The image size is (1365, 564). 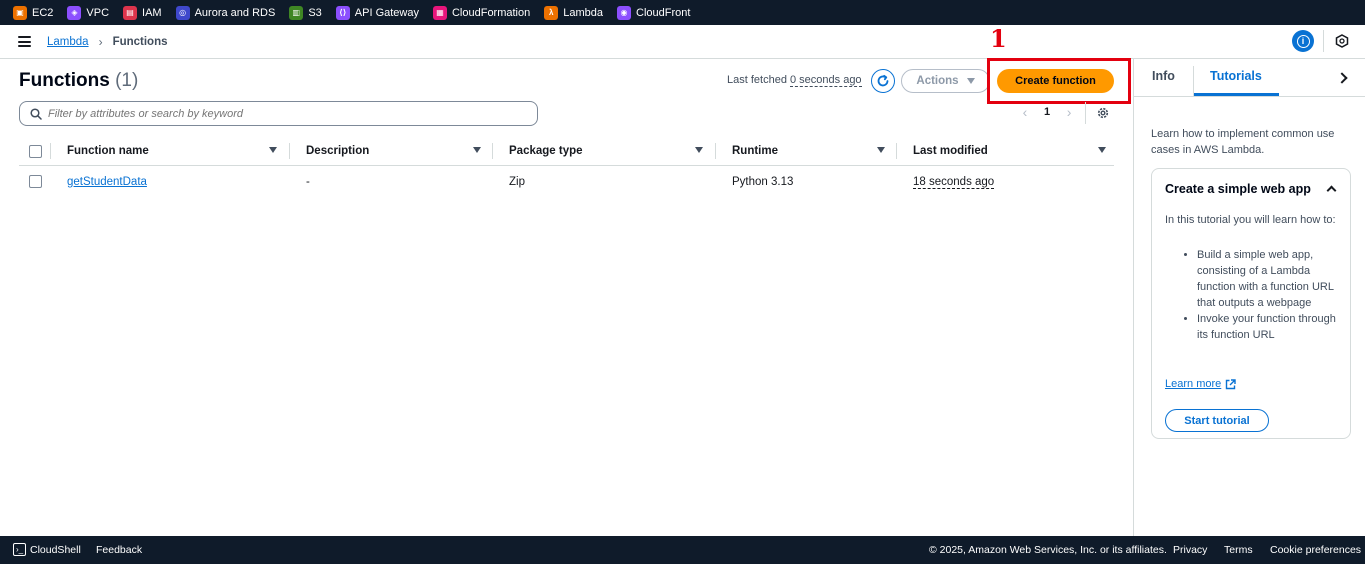 I want to click on service-shortcut-iam: ▤ IAM, so click(x=142, y=12).